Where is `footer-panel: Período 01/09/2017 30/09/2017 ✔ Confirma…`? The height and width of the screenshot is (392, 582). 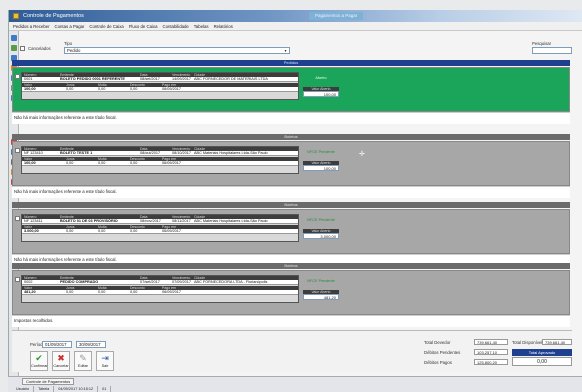
footer-panel: Período 01/09/2017 30/09/2017 ✔ Confirma… is located at coordinates (292, 351).